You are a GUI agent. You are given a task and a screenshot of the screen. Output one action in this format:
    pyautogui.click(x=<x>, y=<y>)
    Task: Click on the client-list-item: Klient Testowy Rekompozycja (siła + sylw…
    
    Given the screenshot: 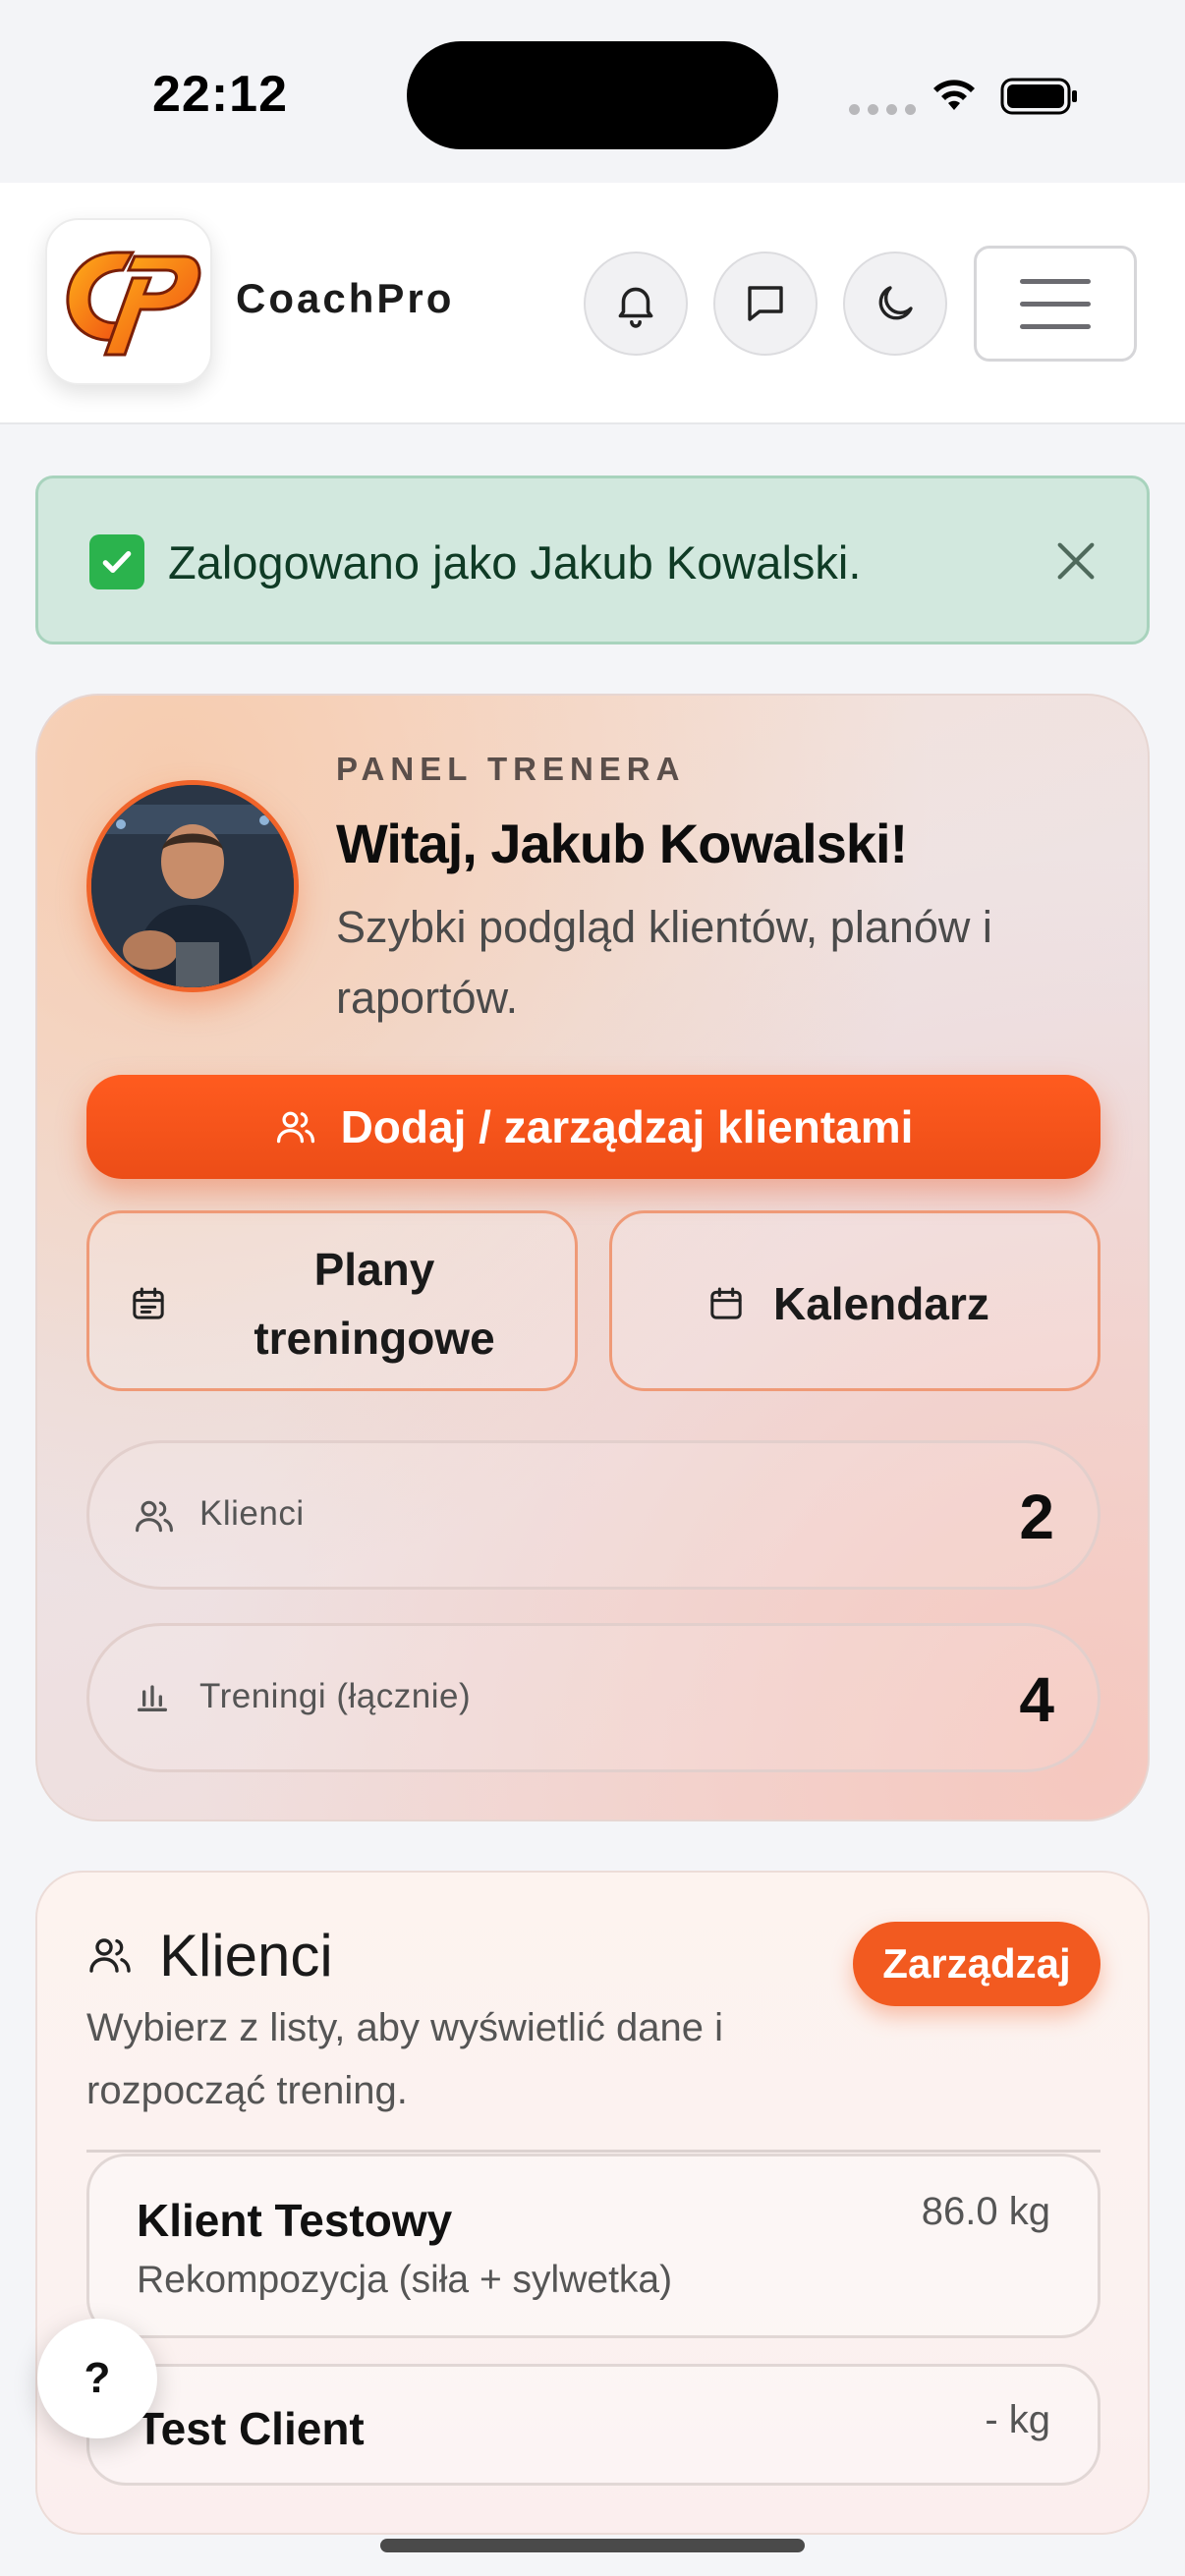 What is the action you would take?
    pyautogui.click(x=593, y=2246)
    